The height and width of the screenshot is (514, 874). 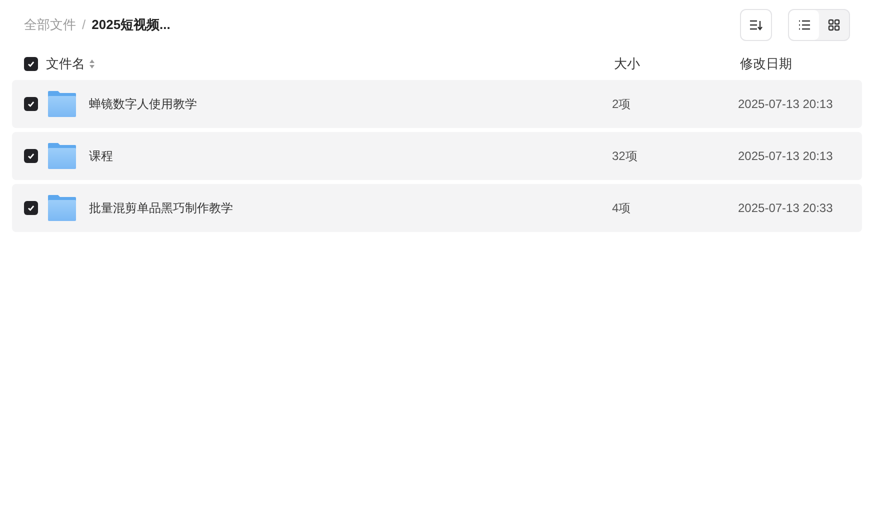 What do you see at coordinates (786, 208) in the screenshot?
I see `modified-date: 2025-07-13 20:33` at bounding box center [786, 208].